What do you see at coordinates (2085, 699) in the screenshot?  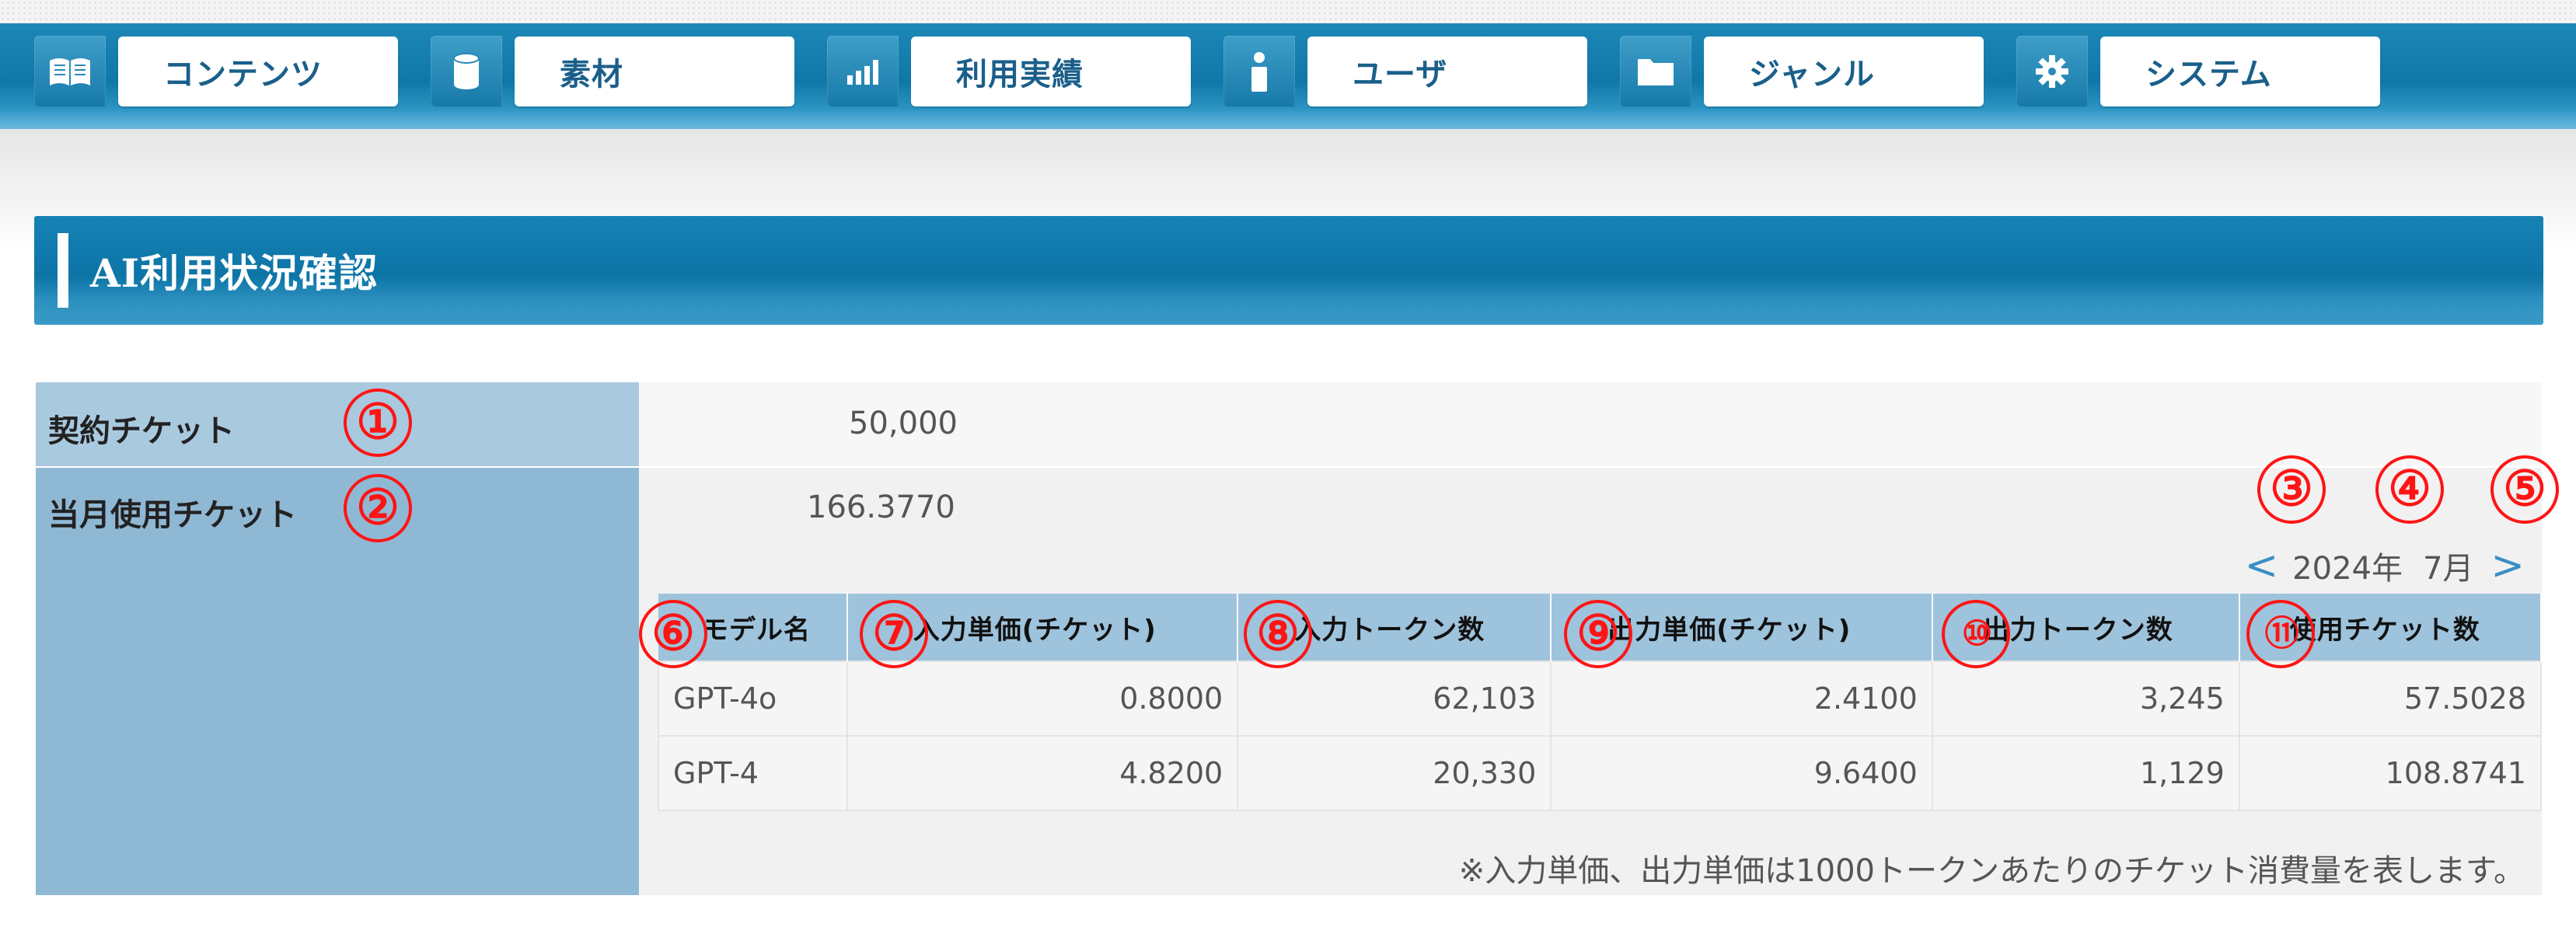 I see `cell-output-tokens: 3,245` at bounding box center [2085, 699].